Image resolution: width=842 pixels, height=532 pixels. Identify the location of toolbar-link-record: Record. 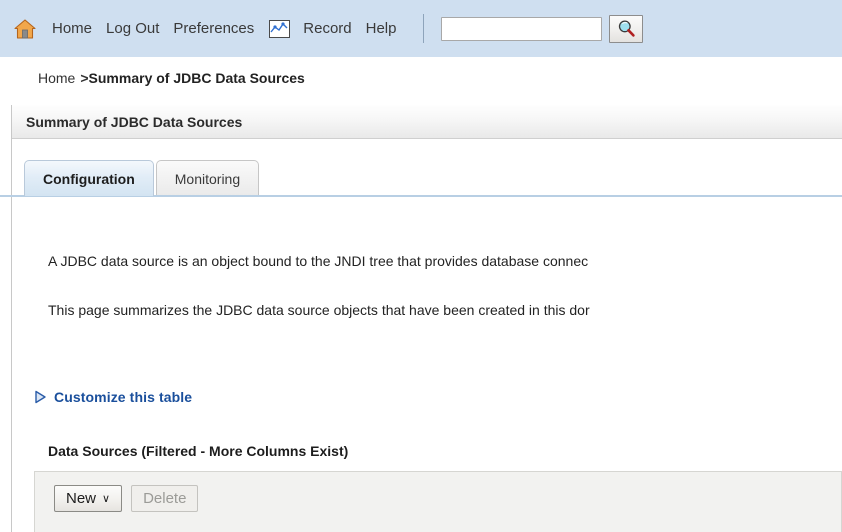
(327, 28).